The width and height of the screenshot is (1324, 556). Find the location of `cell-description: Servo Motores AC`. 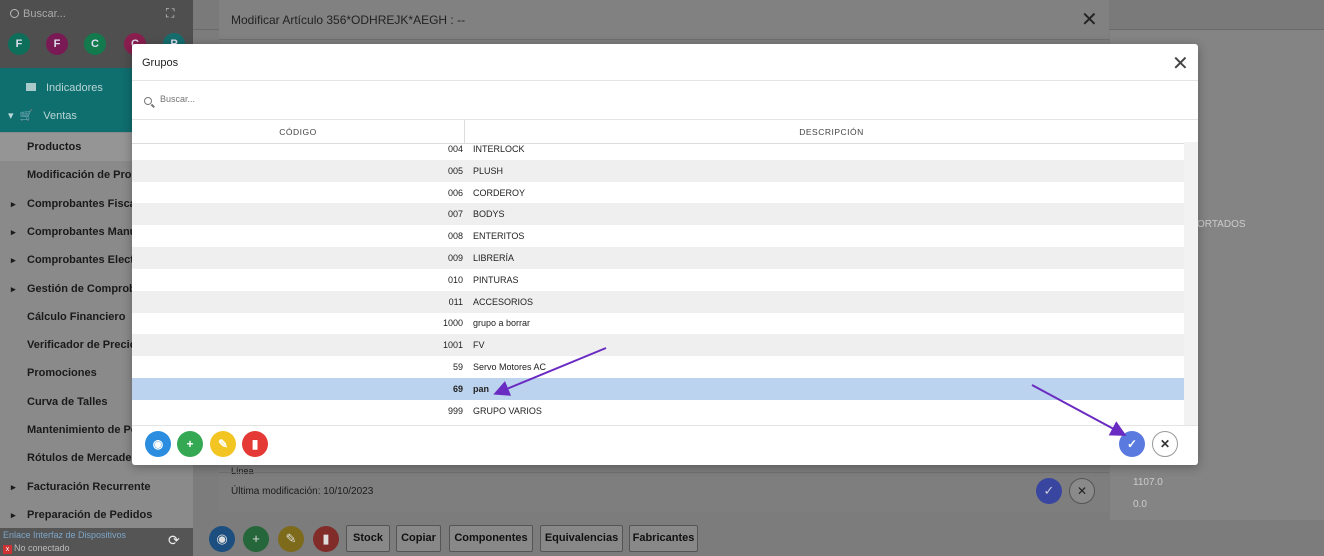

cell-description: Servo Motores AC is located at coordinates (510, 367).